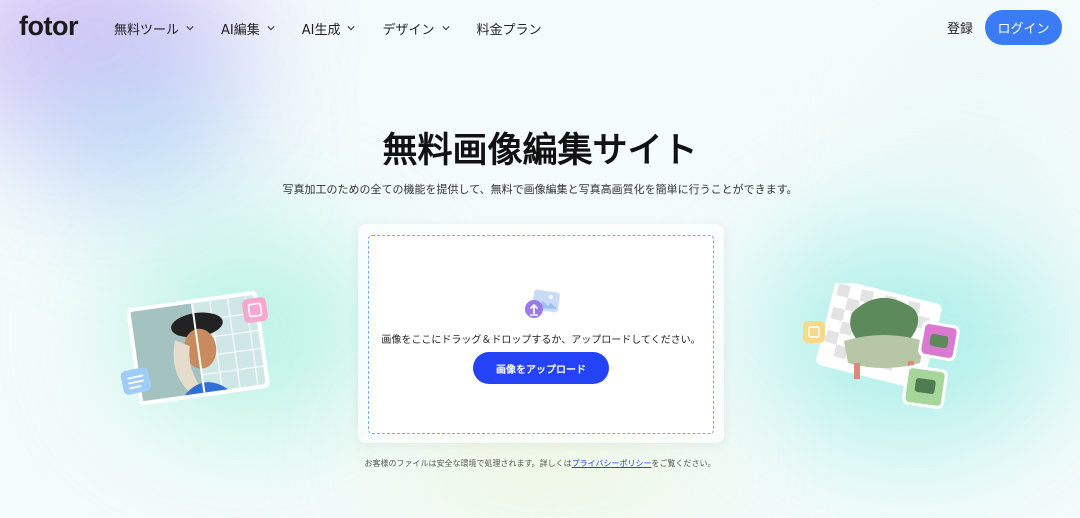  I want to click on signup-link: 登録, so click(960, 27).